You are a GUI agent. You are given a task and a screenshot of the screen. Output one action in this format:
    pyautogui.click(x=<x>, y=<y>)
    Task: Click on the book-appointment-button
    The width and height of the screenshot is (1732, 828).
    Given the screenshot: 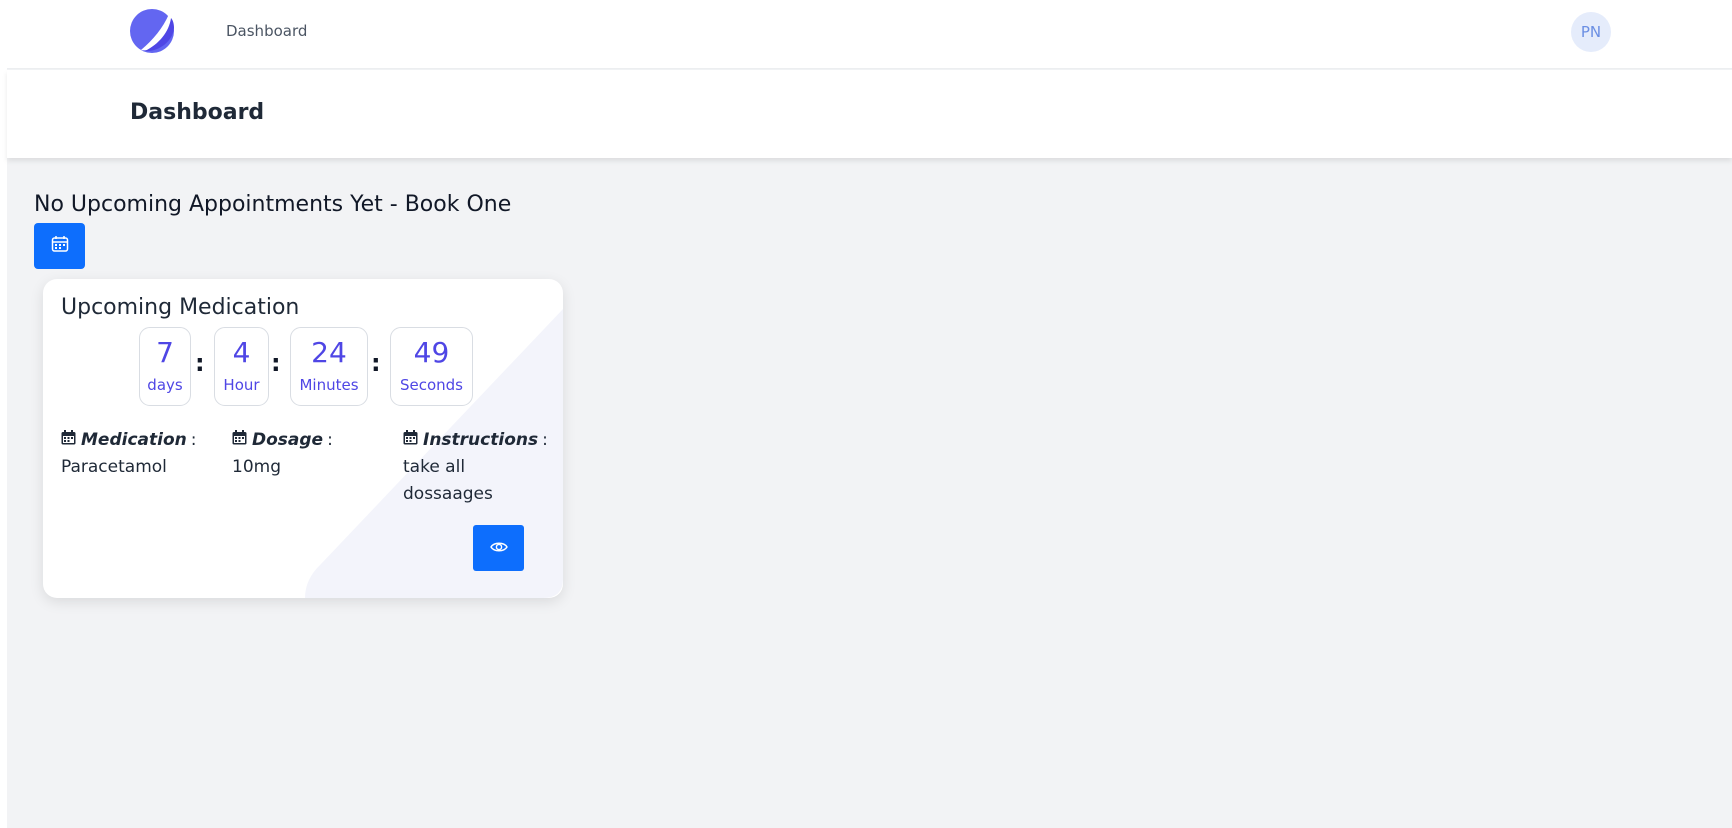 What is the action you would take?
    pyautogui.click(x=59, y=246)
    